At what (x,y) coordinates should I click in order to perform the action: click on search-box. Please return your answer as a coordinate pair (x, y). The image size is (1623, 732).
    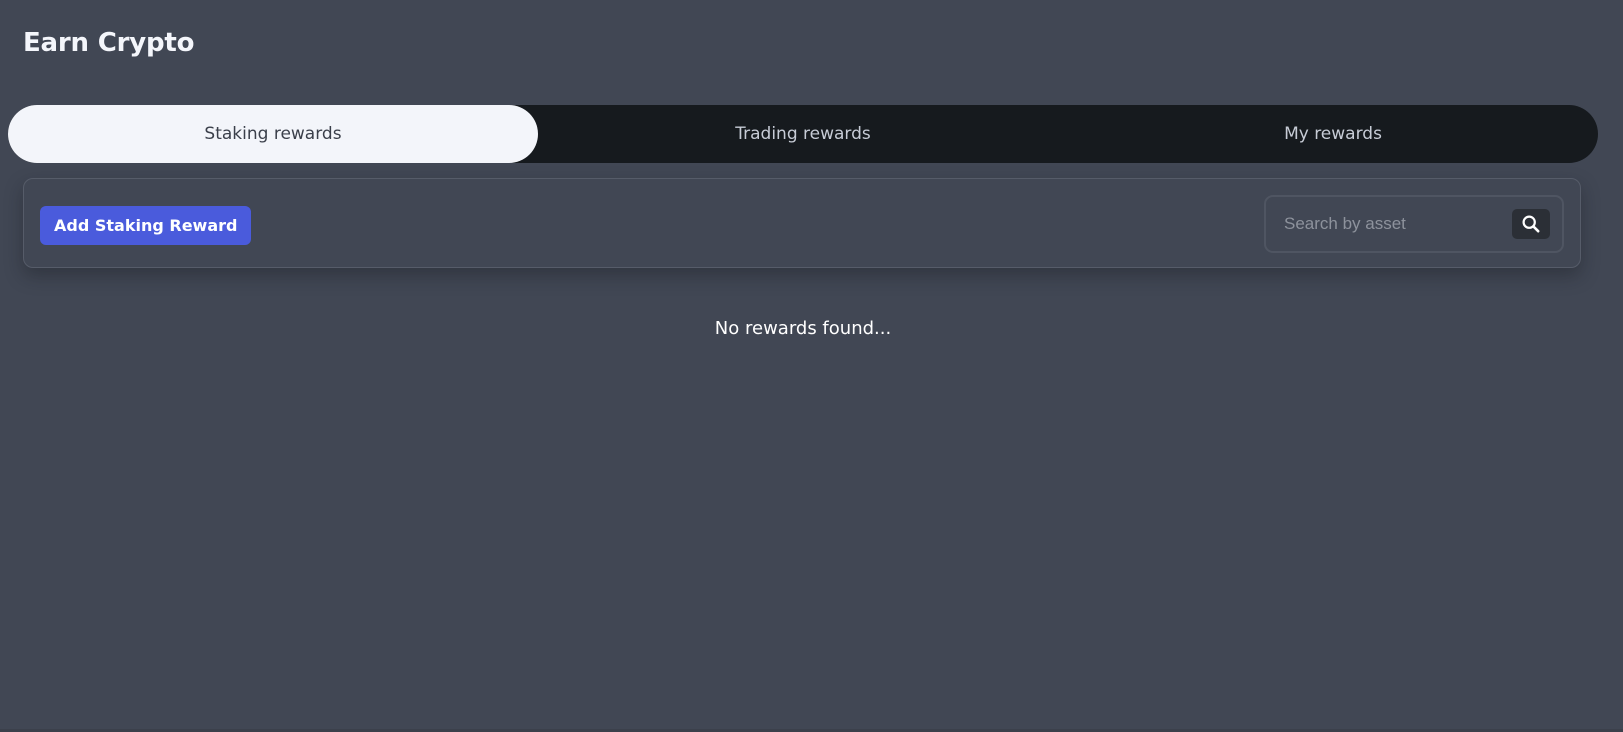
    Looking at the image, I should click on (1414, 224).